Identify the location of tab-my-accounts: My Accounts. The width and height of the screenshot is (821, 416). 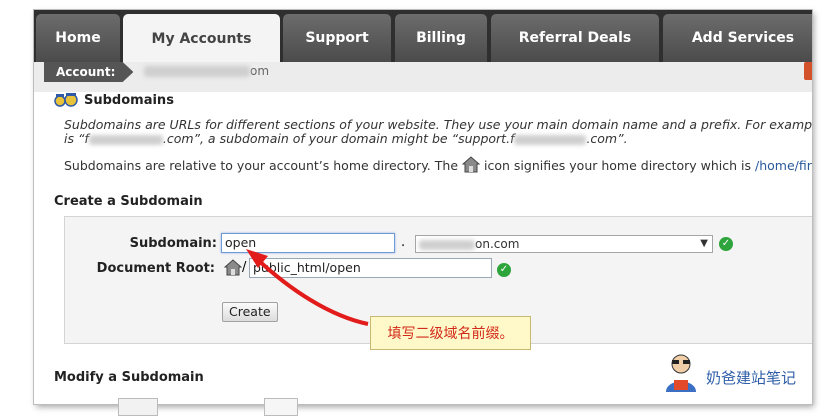
(201, 39).